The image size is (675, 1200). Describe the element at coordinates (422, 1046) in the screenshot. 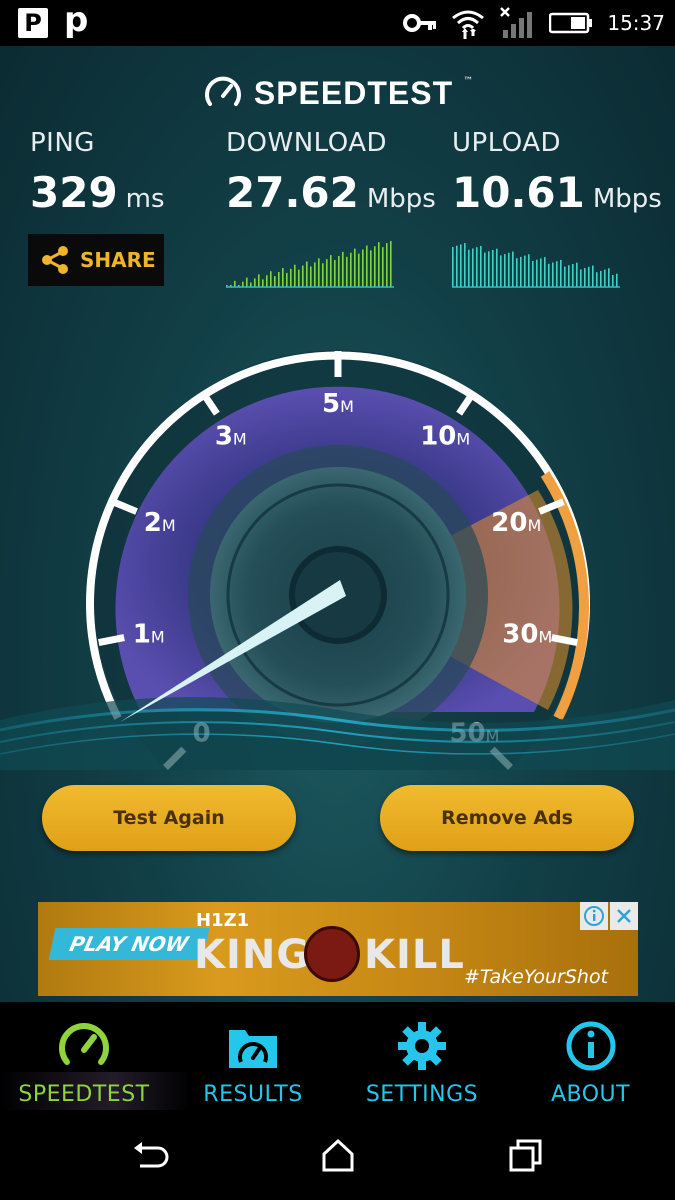

I see `gear-icon` at that location.